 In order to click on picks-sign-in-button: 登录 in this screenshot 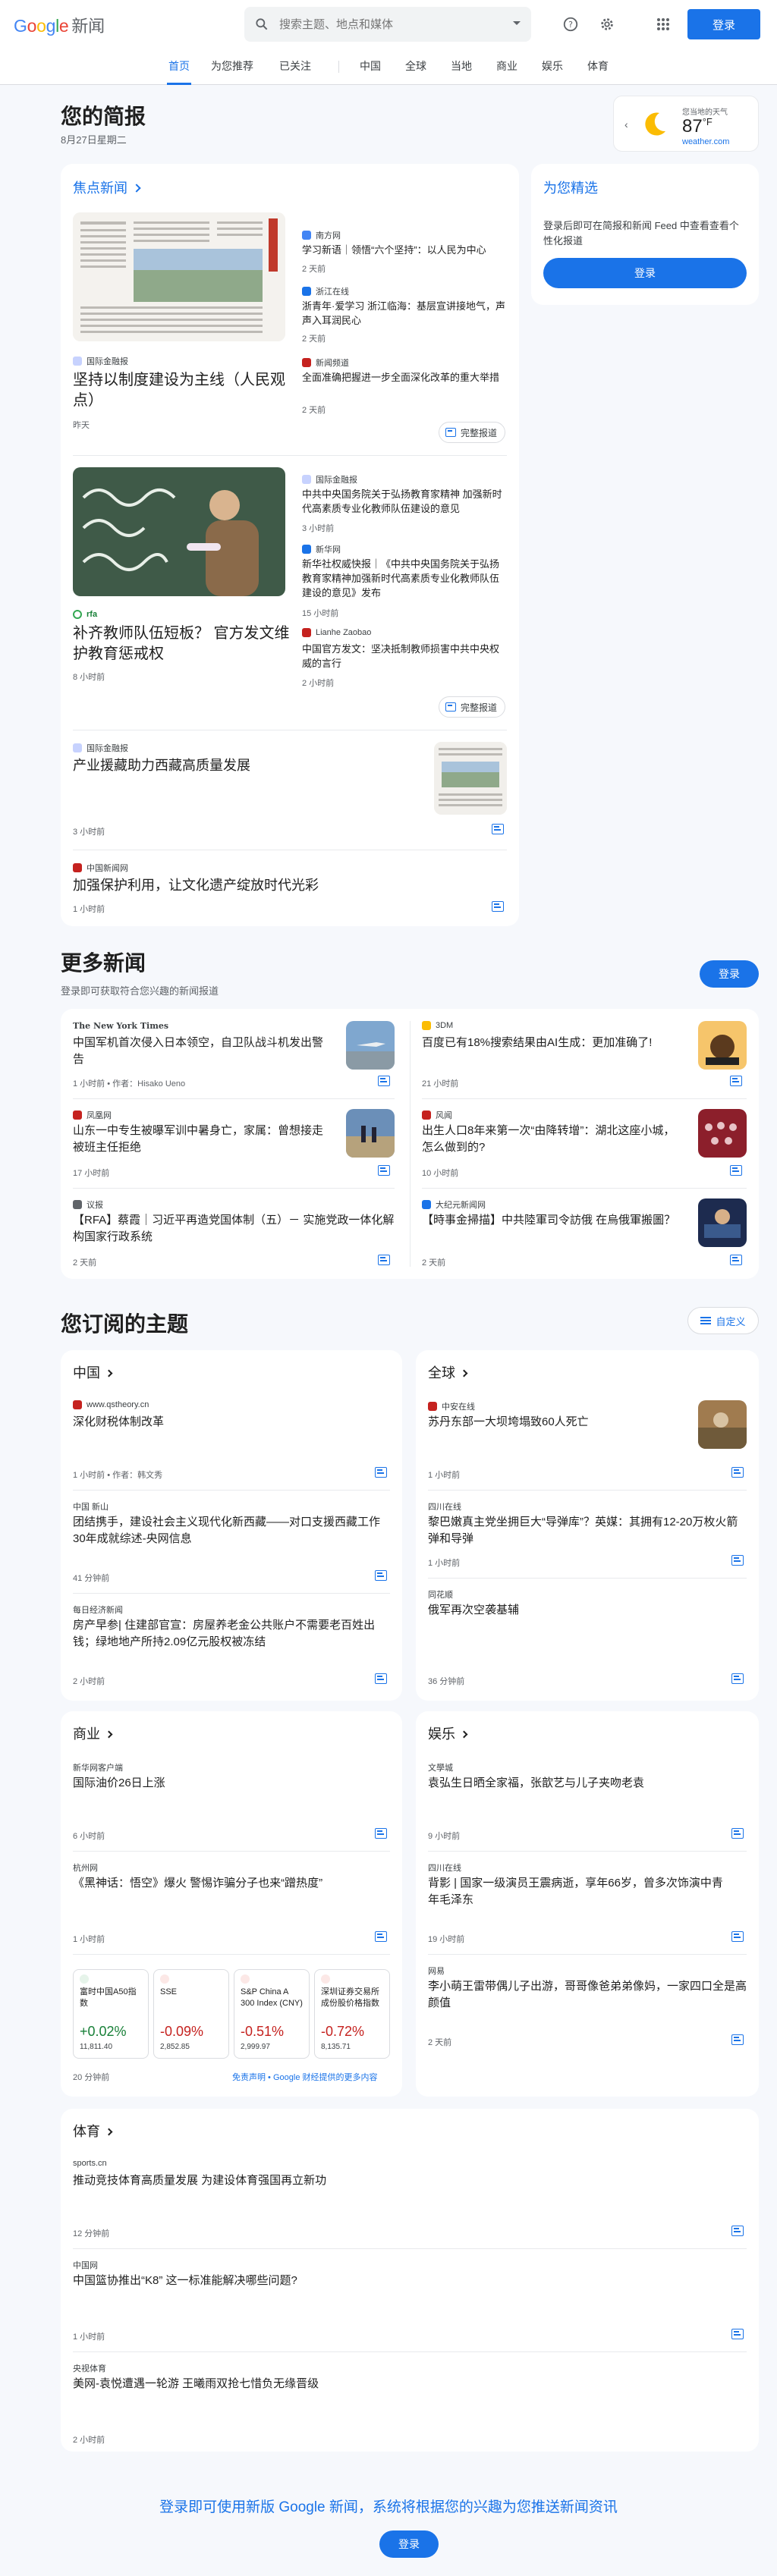, I will do `click(645, 273)`.